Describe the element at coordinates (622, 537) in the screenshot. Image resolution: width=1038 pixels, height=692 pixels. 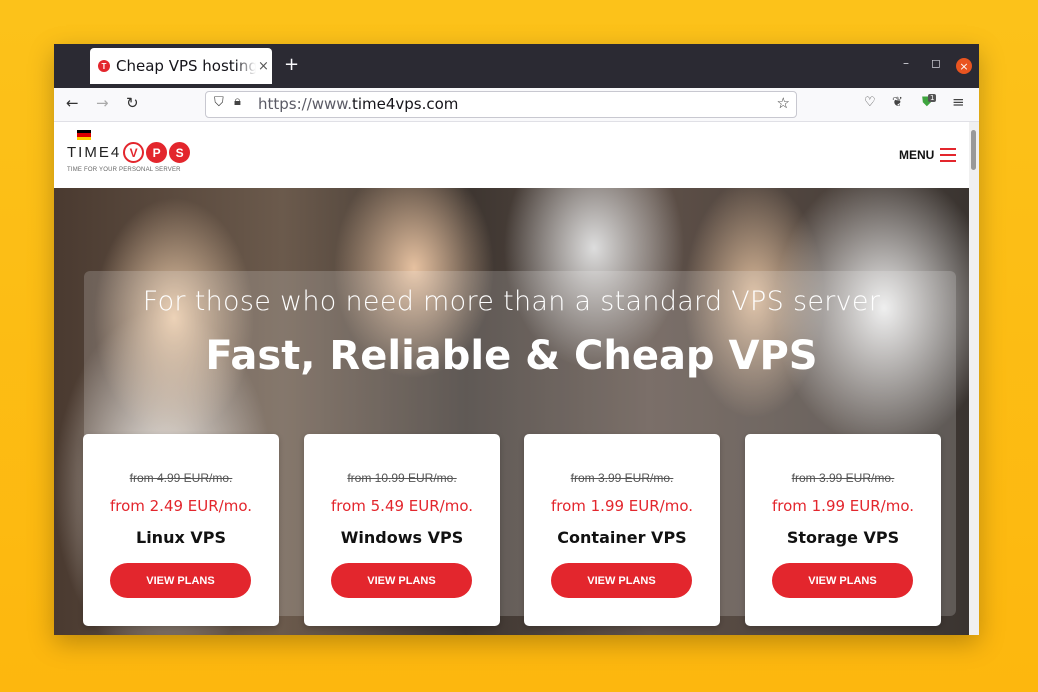
I see `plan-name: Container VPS` at that location.